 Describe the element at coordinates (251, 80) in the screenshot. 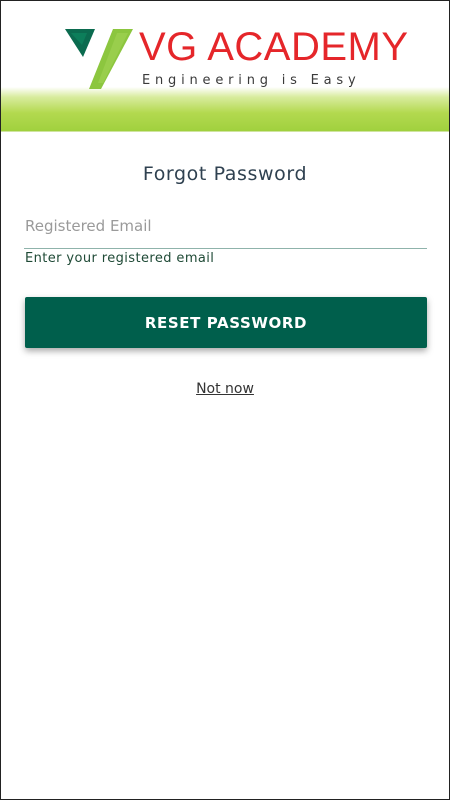

I see `brand-tagline: Engineering is Easy` at that location.